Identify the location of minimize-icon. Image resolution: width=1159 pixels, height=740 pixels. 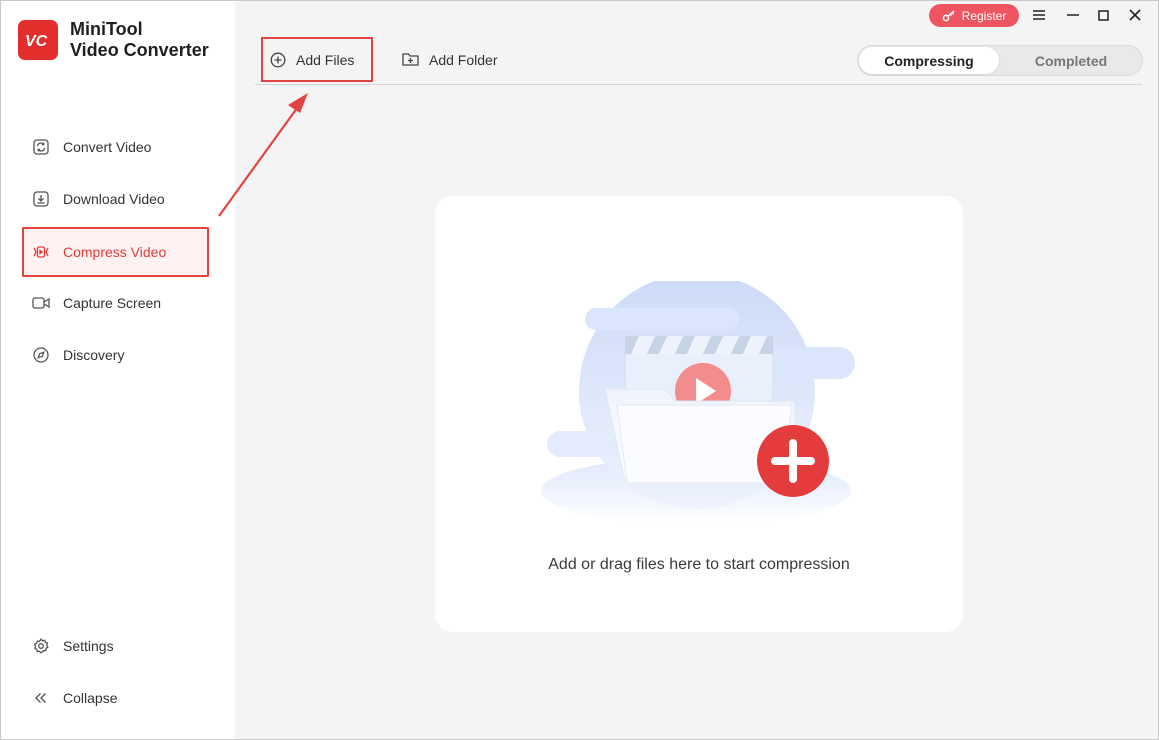
(1073, 15).